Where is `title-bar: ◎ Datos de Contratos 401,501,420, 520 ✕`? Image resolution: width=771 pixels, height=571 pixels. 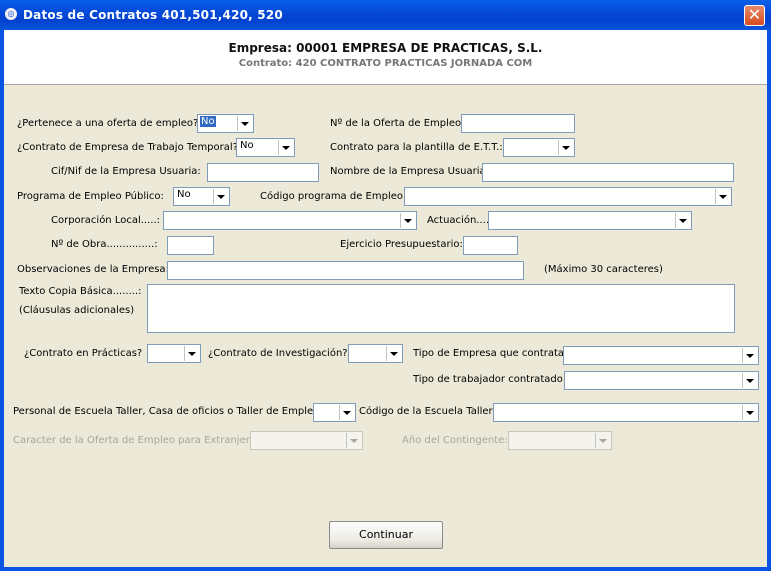 title-bar: ◎ Datos de Contratos 401,501,420, 520 ✕ is located at coordinates (385, 15).